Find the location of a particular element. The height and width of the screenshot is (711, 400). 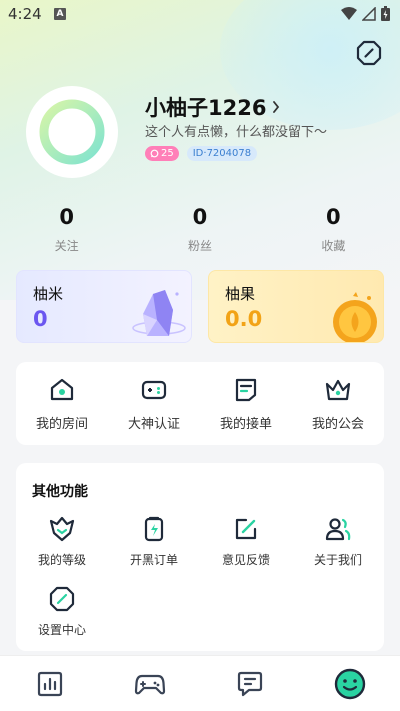

action-my-guild: 我的公会 is located at coordinates (338, 403).